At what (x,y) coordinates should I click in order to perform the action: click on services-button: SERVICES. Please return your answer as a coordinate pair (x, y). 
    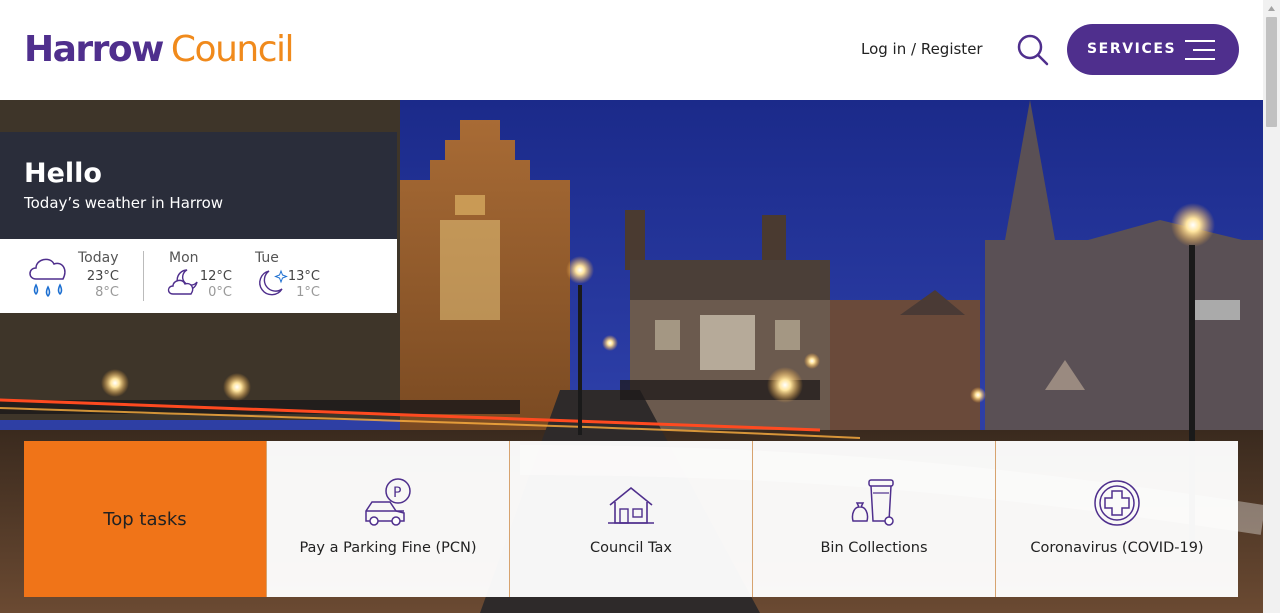
    Looking at the image, I should click on (1153, 49).